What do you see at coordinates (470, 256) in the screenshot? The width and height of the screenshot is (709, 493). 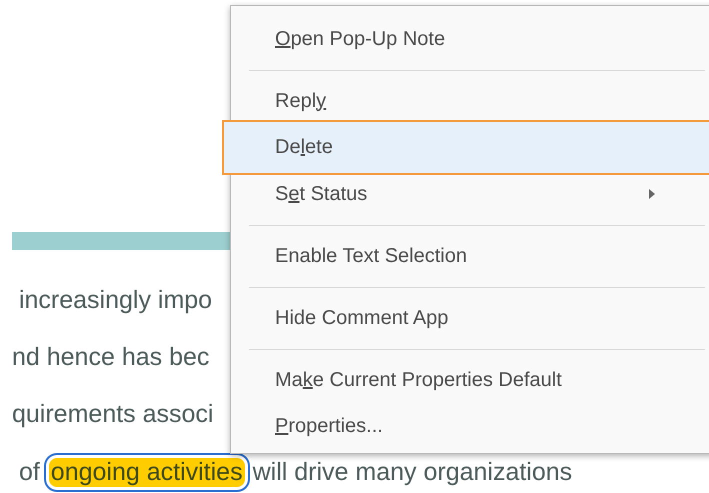 I see `menu-item: Enable Text Selection` at bounding box center [470, 256].